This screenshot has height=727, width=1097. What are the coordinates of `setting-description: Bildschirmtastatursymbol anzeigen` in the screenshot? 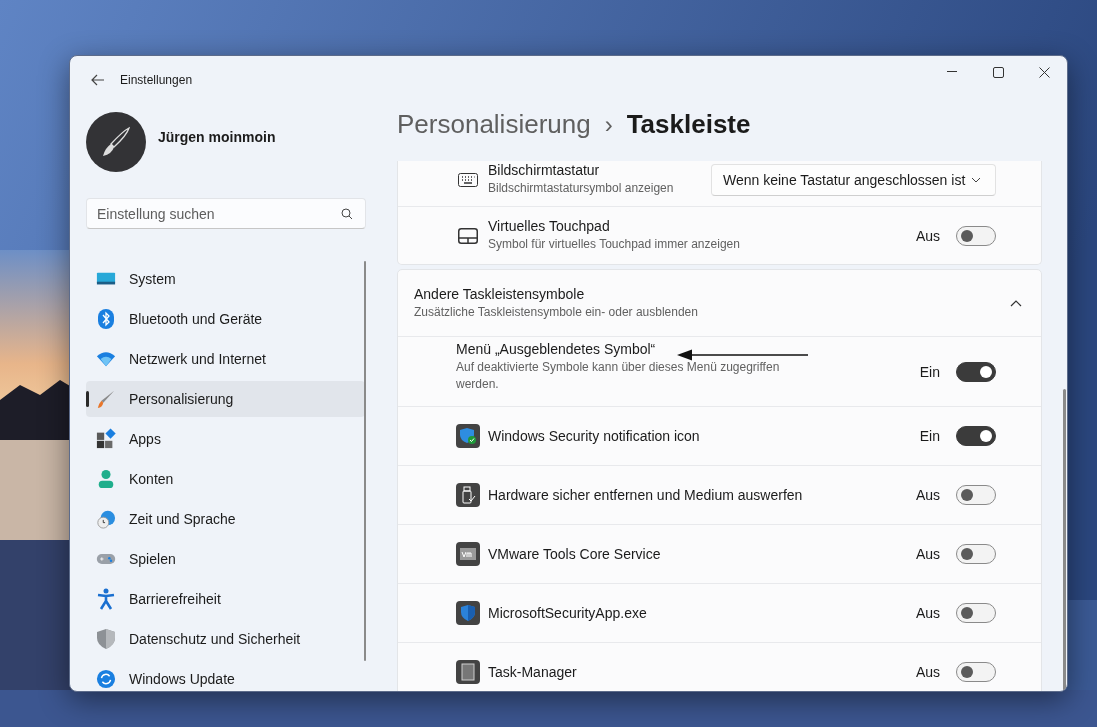 It's located at (581, 188).